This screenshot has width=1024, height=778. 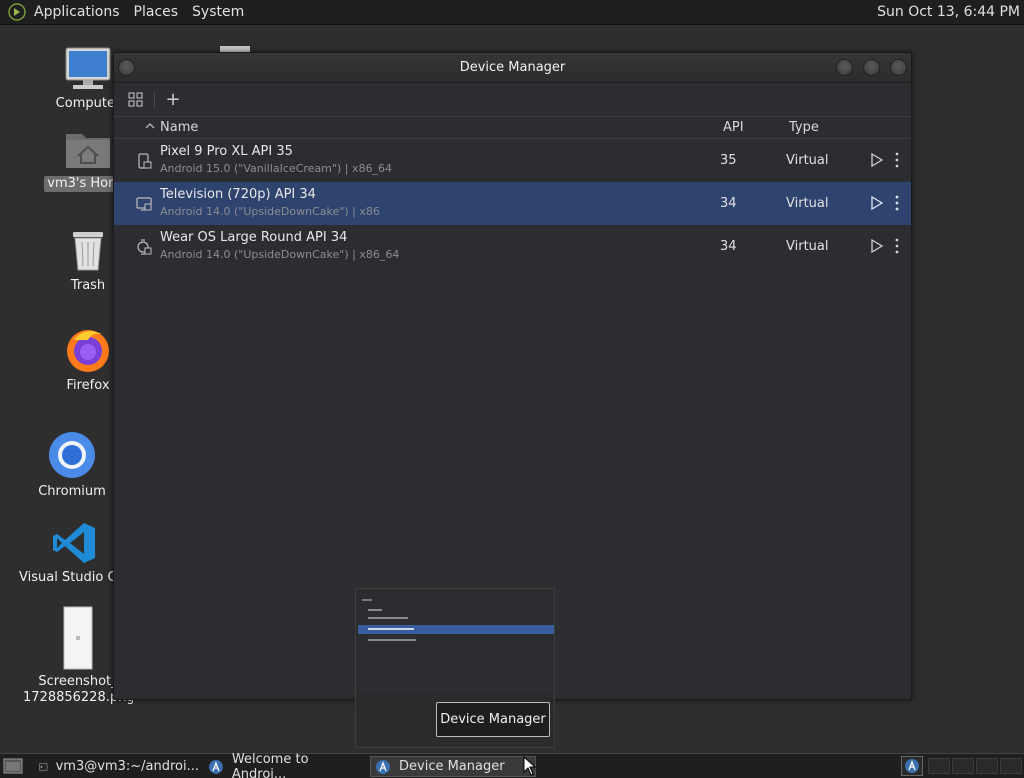 I want to click on toolbar-separator, so click(x=154, y=99).